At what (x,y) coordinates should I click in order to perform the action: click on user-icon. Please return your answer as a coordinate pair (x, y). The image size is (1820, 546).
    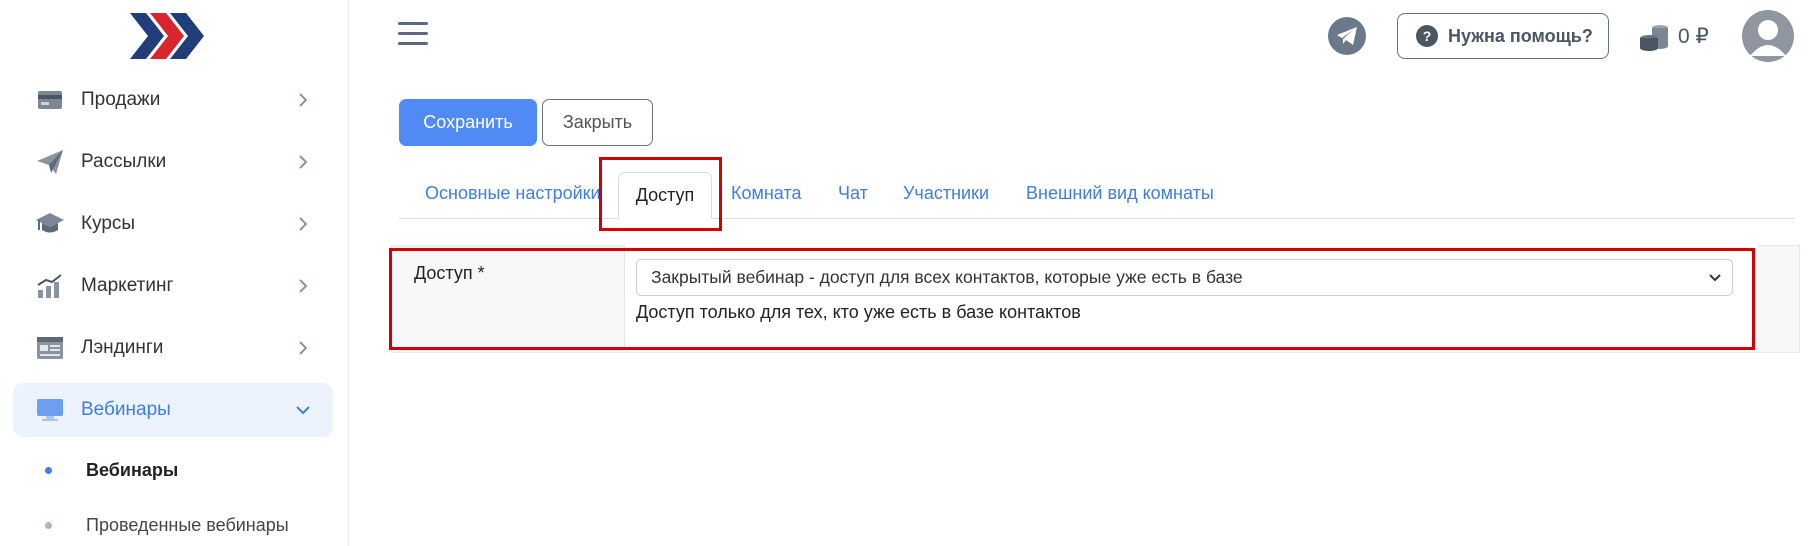
    Looking at the image, I should click on (1768, 38).